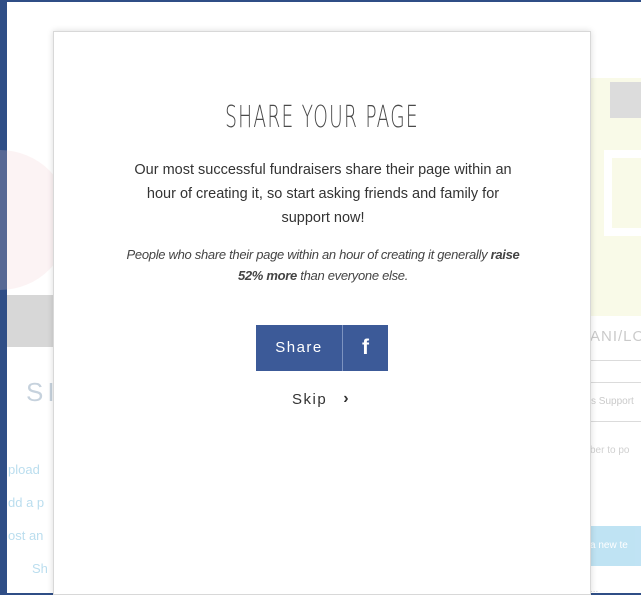 The image size is (641, 595). I want to click on note-suffix: than everyone else., so click(352, 275).